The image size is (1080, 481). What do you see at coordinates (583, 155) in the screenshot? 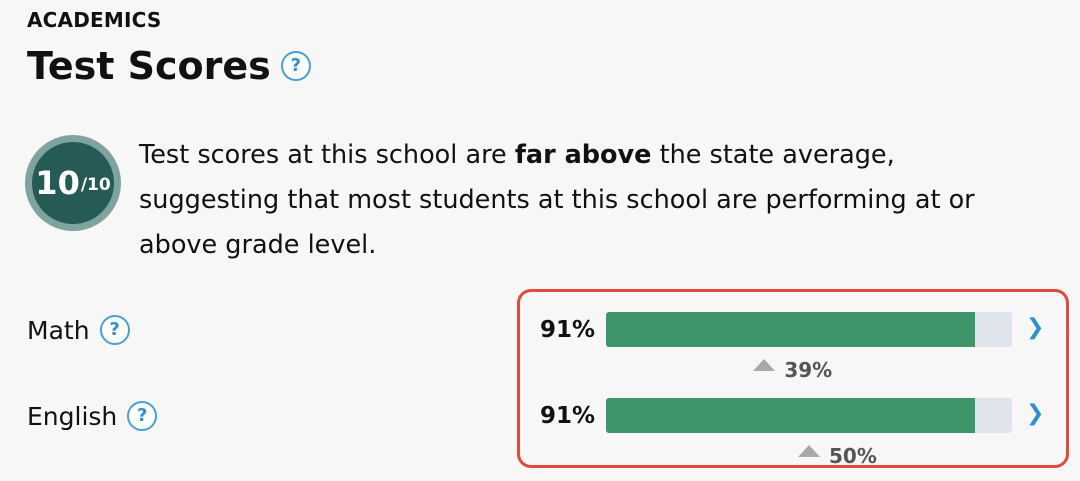
I see `summary-emphasis: far above` at bounding box center [583, 155].